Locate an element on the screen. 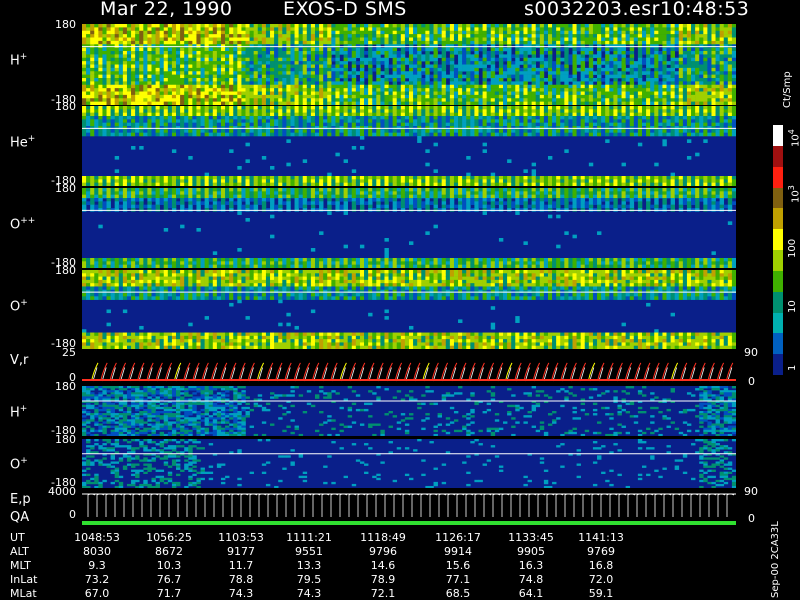  panel-label-text: QA is located at coordinates (20, 517).